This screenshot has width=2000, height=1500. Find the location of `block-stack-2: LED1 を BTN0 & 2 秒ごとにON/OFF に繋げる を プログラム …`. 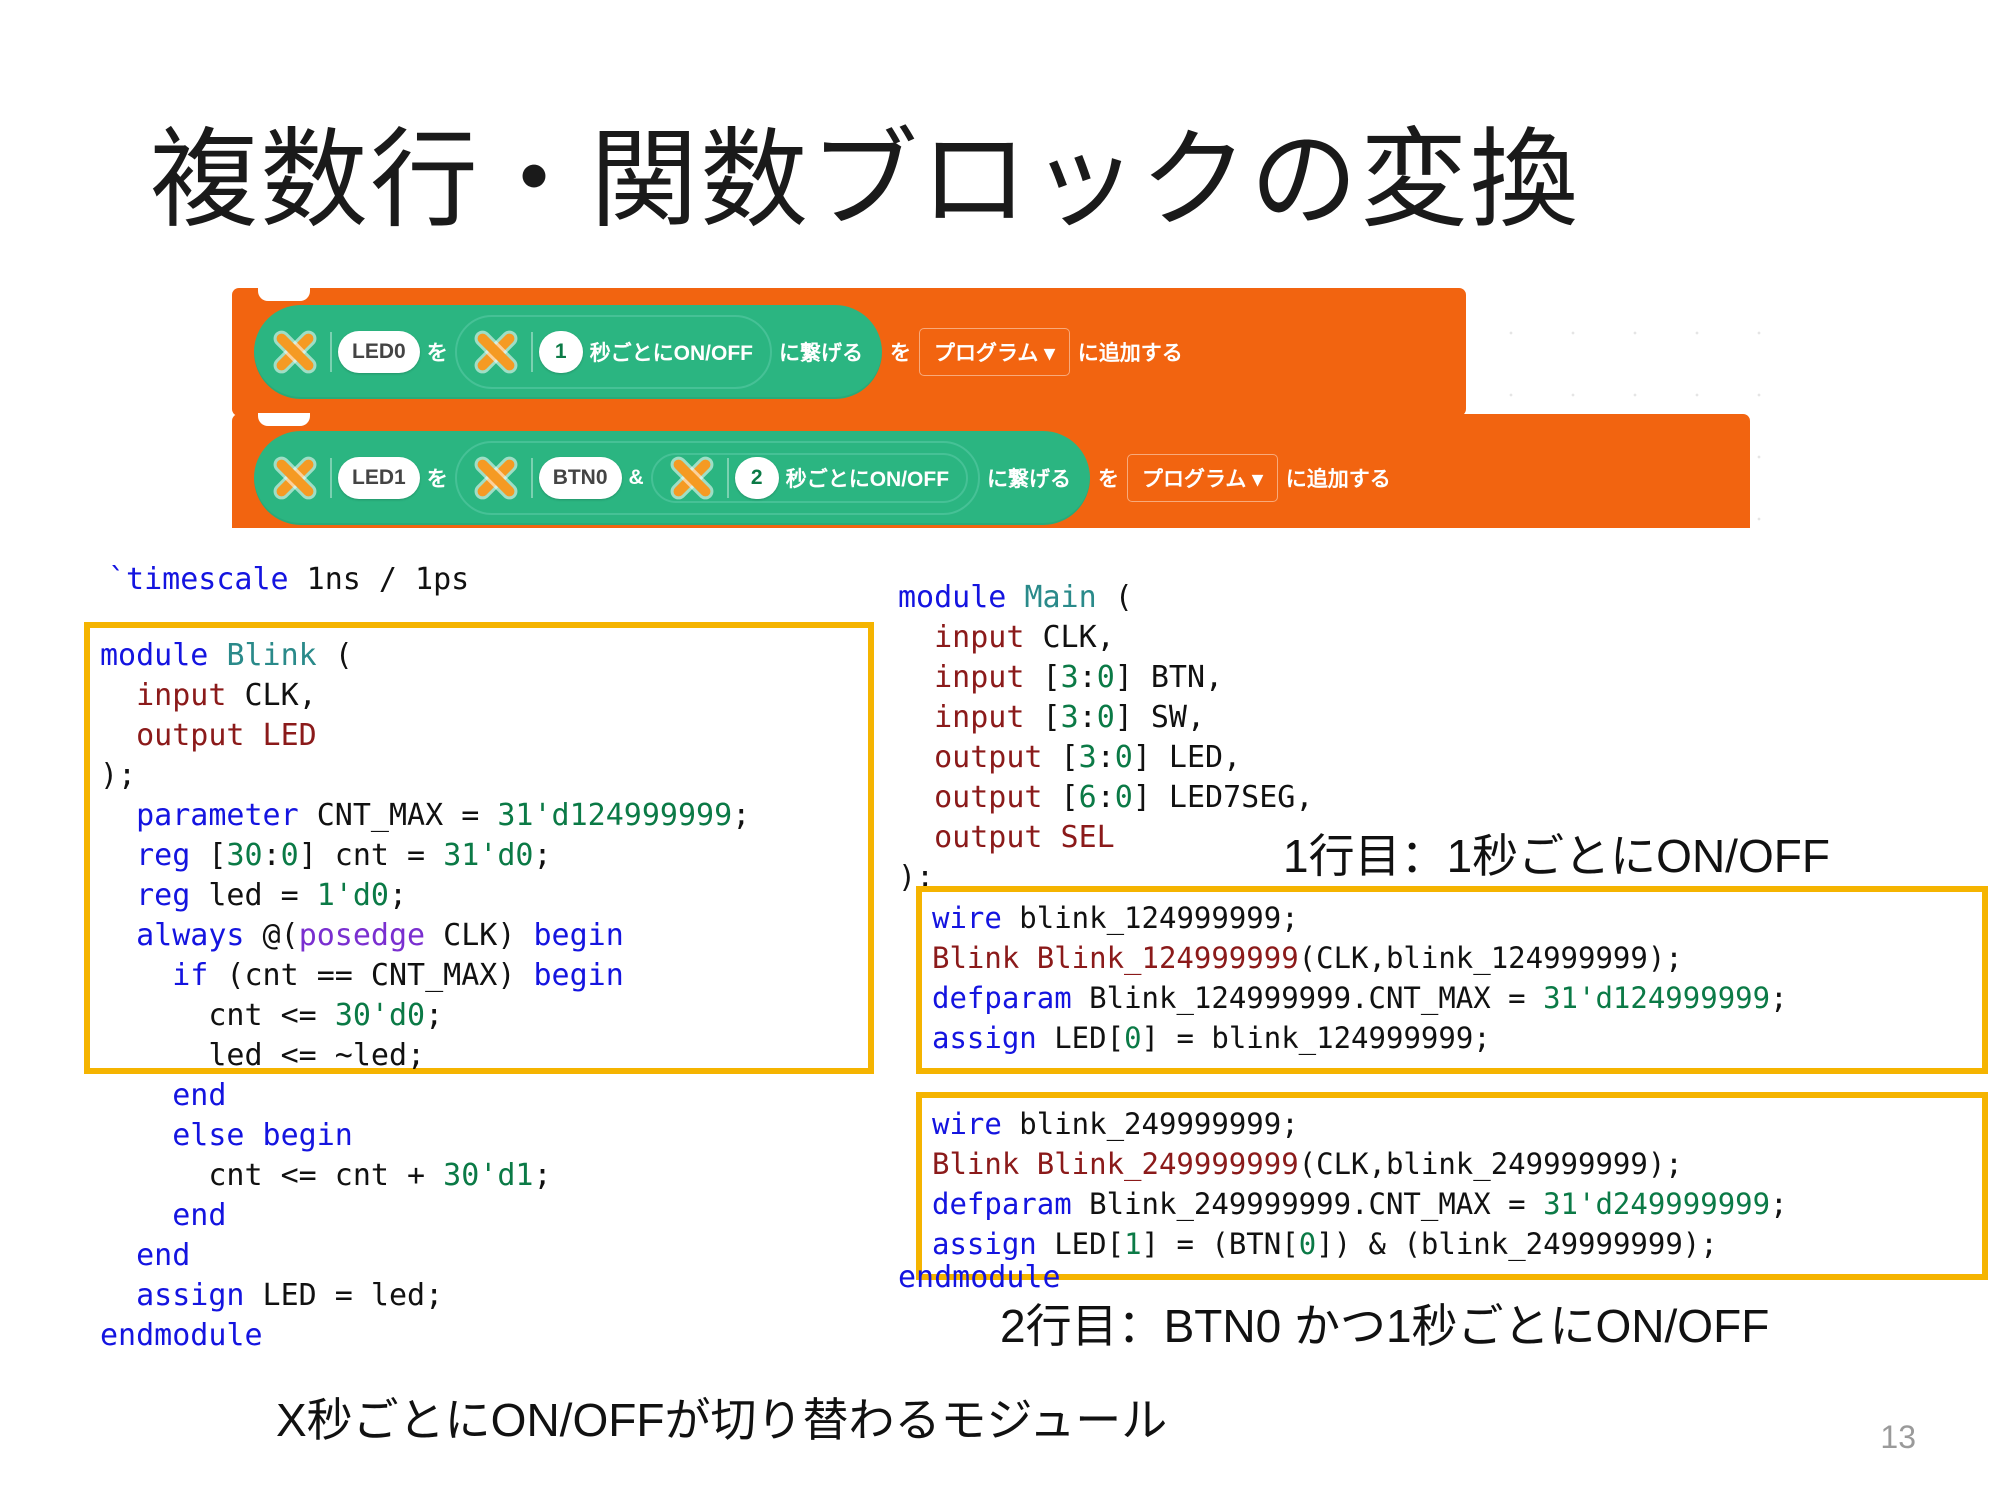

block-stack-2: LED1 を BTN0 & 2 秒ごとにON/OFF に繋げる を プログラム … is located at coordinates (991, 470).